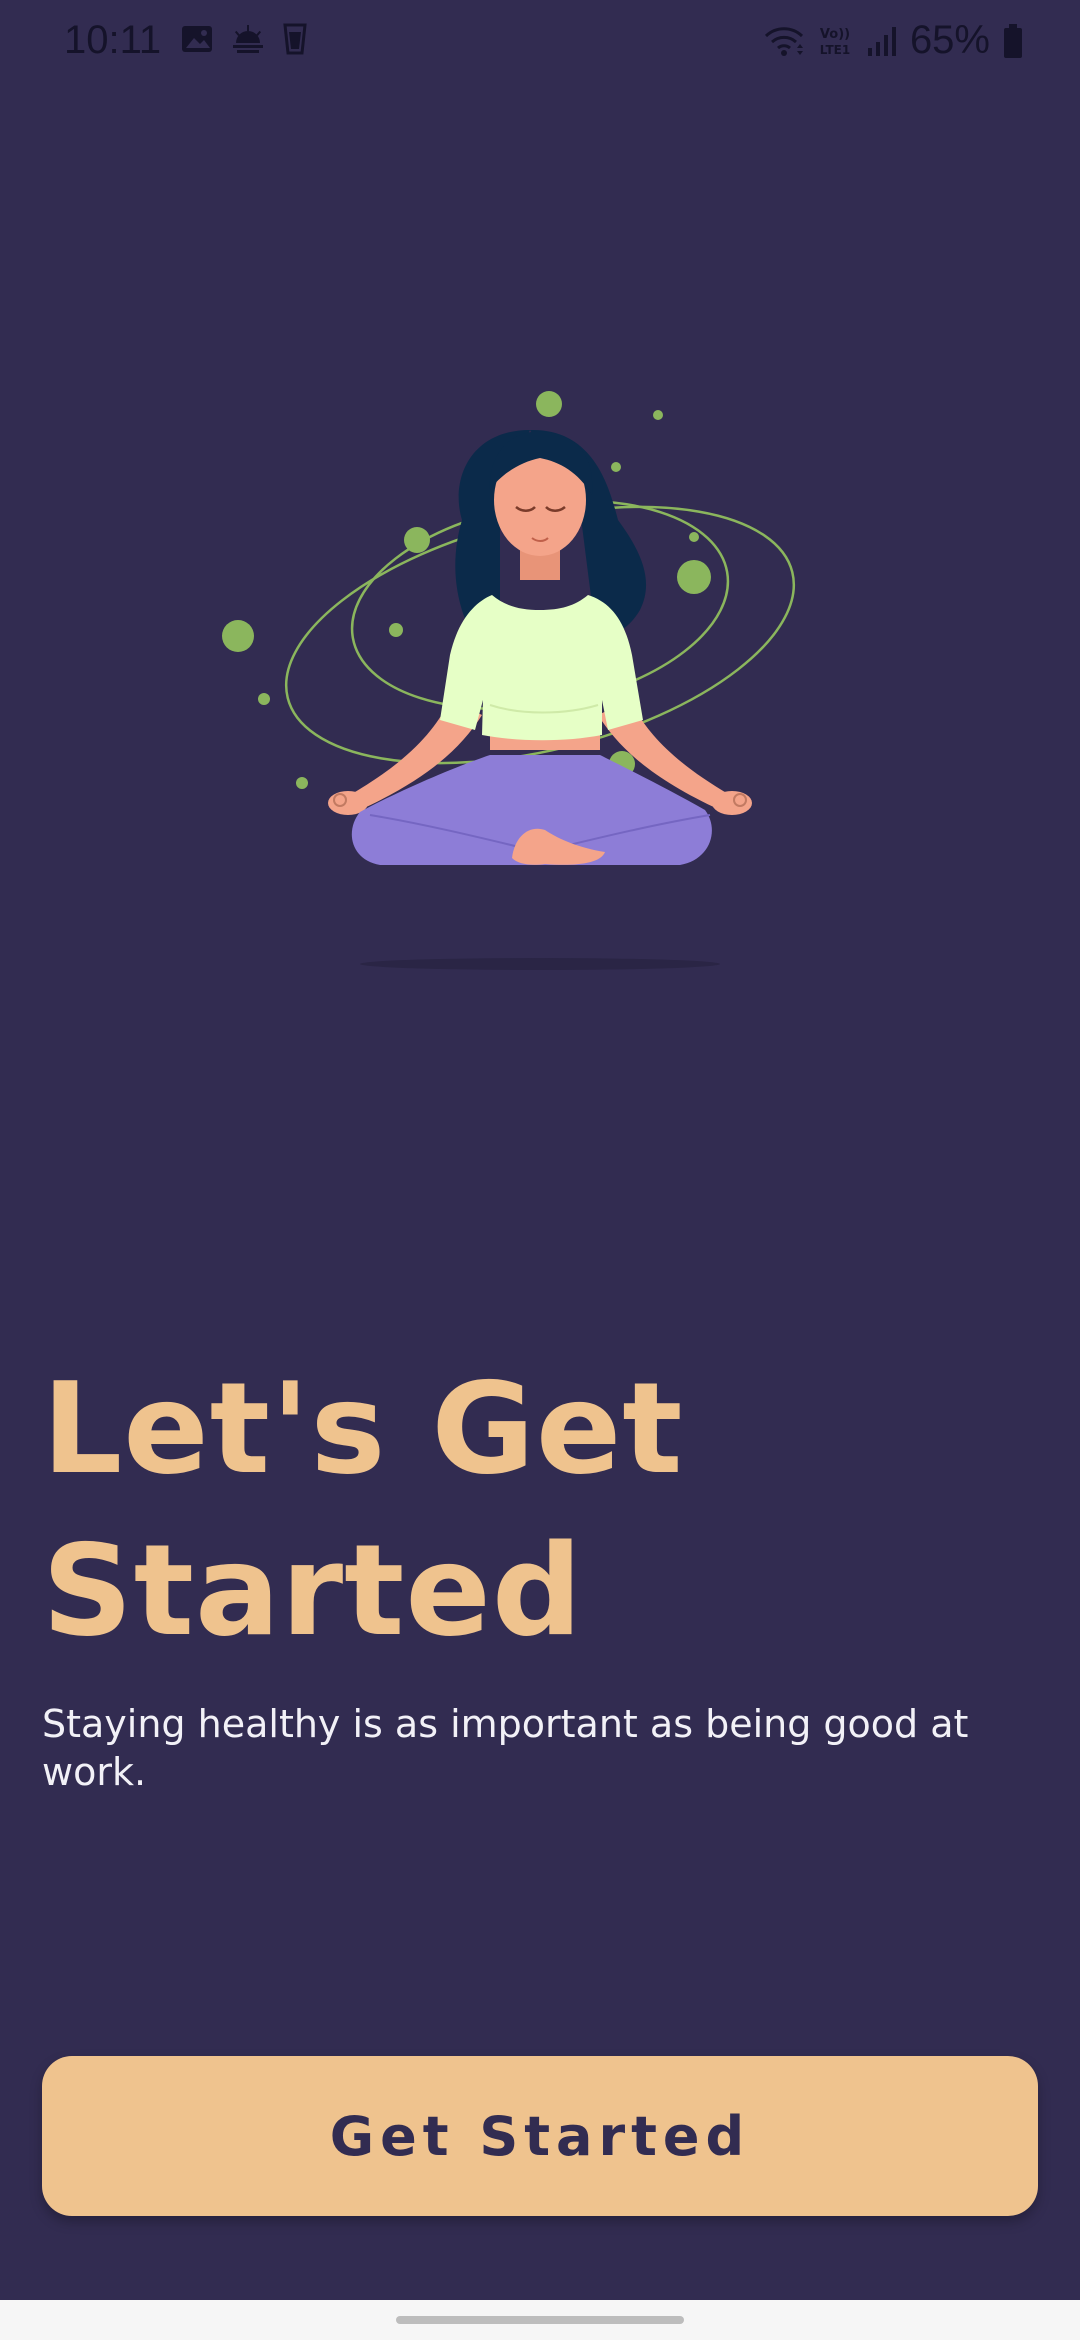 The width and height of the screenshot is (1080, 2340). What do you see at coordinates (295, 39) in the screenshot?
I see `cup-icon` at bounding box center [295, 39].